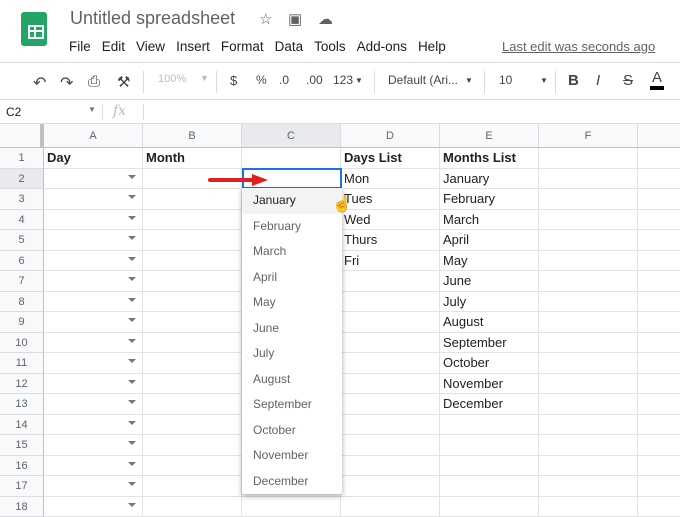 This screenshot has width=680, height=517. What do you see at coordinates (192, 220) in the screenshot?
I see `cell-b4` at bounding box center [192, 220].